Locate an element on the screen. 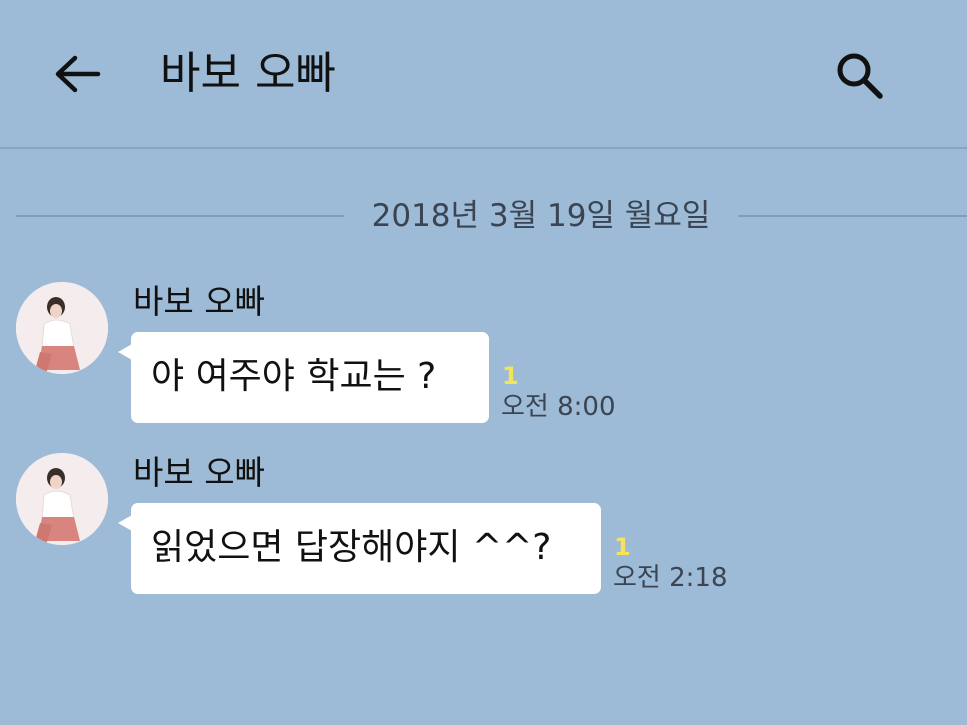 This screenshot has height=725, width=967. chat-title: 바보 오빠 is located at coordinates (248, 73).